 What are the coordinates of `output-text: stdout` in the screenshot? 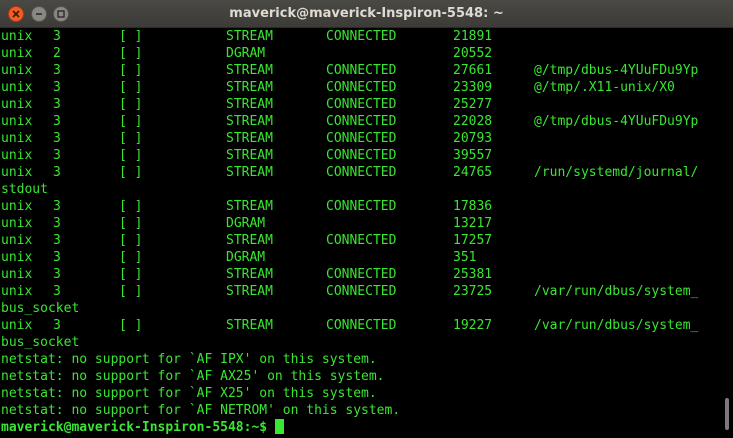 It's located at (24, 189).